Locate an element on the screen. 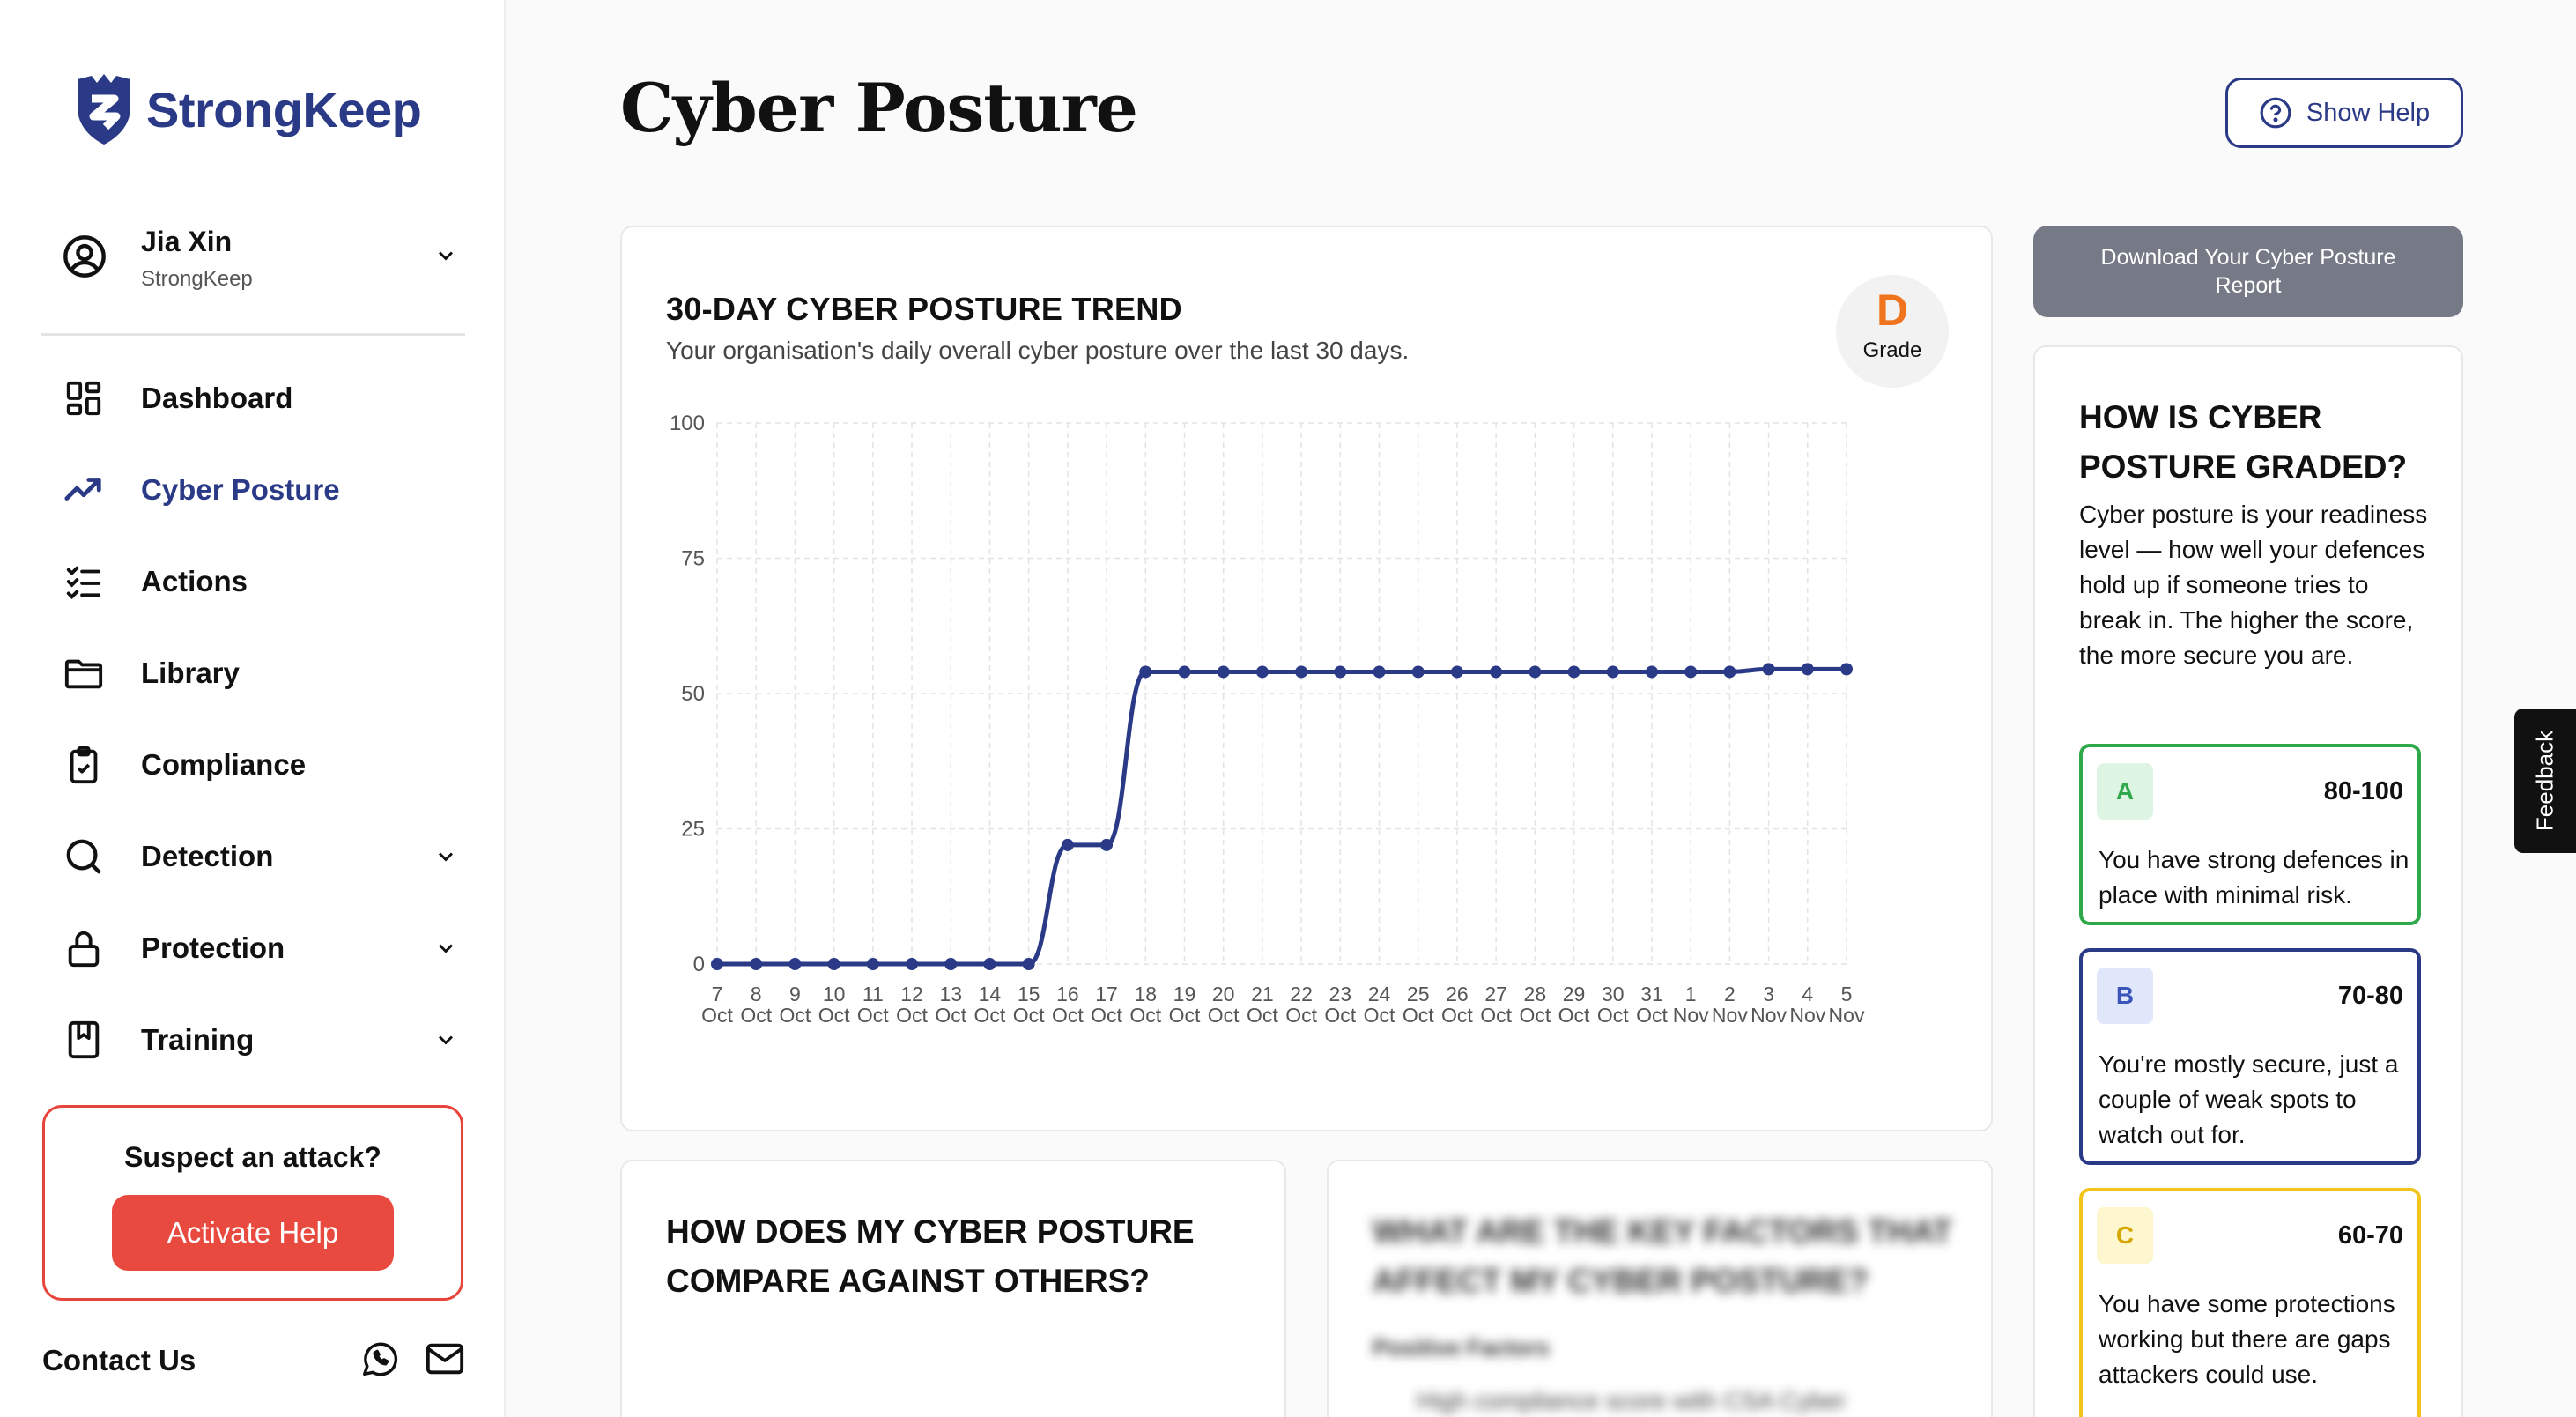 The height and width of the screenshot is (1417, 2576). trend-icon is located at coordinates (84, 490).